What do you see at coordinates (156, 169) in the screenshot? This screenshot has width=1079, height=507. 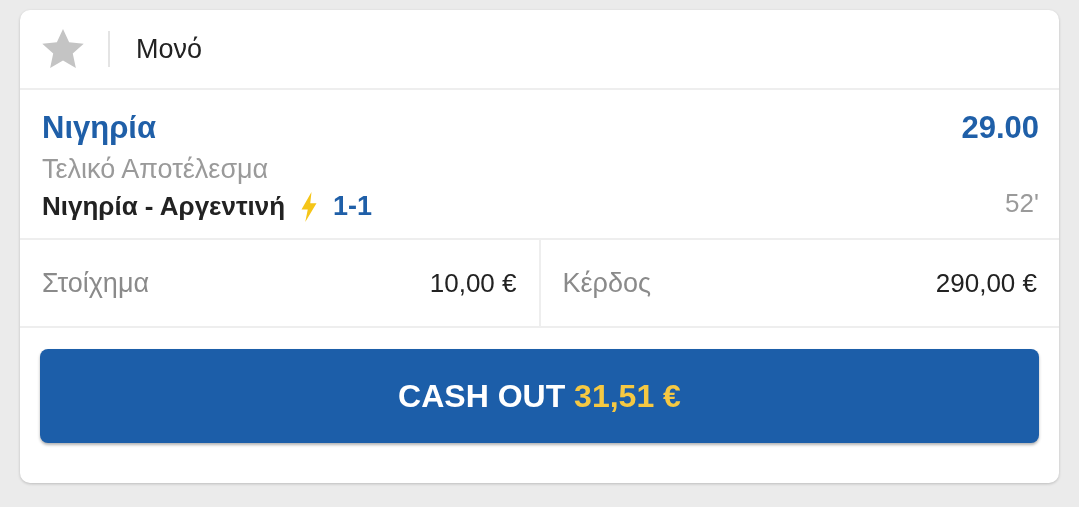 I see `market-name: Τελικό Αποτέλεσμα` at bounding box center [156, 169].